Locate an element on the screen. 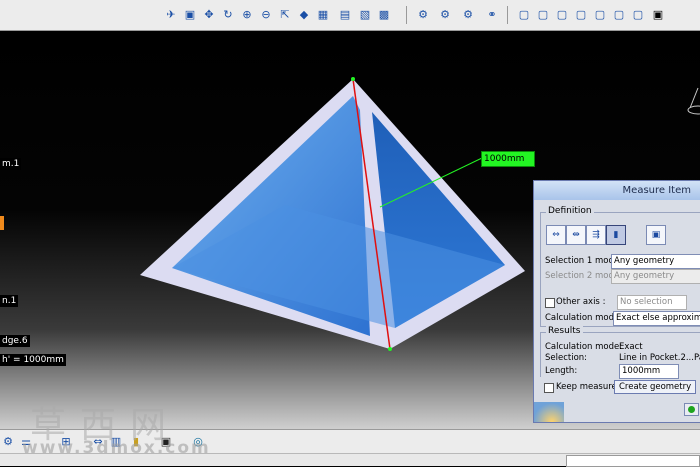 The image size is (700, 467). compass-icon is located at coordinates (692, 106).